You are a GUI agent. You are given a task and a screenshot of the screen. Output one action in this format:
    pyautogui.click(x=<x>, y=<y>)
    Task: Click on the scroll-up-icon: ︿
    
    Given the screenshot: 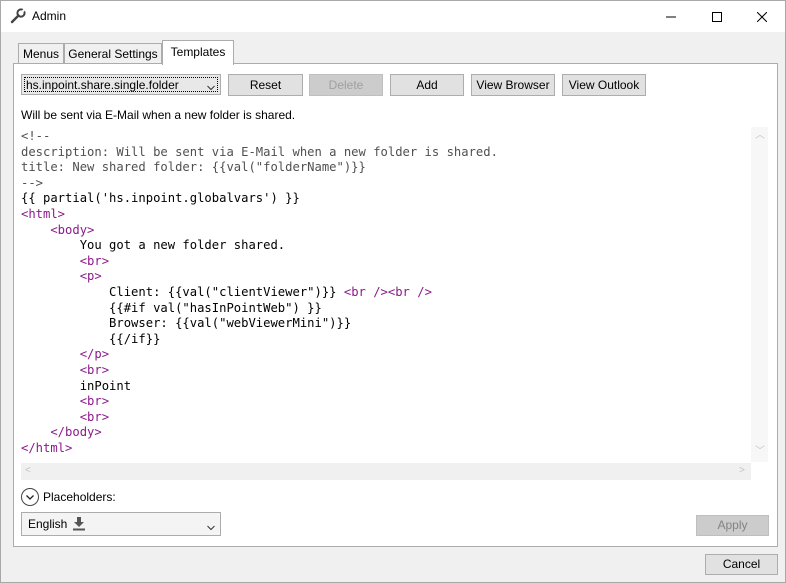 What is the action you would take?
    pyautogui.click(x=760, y=136)
    